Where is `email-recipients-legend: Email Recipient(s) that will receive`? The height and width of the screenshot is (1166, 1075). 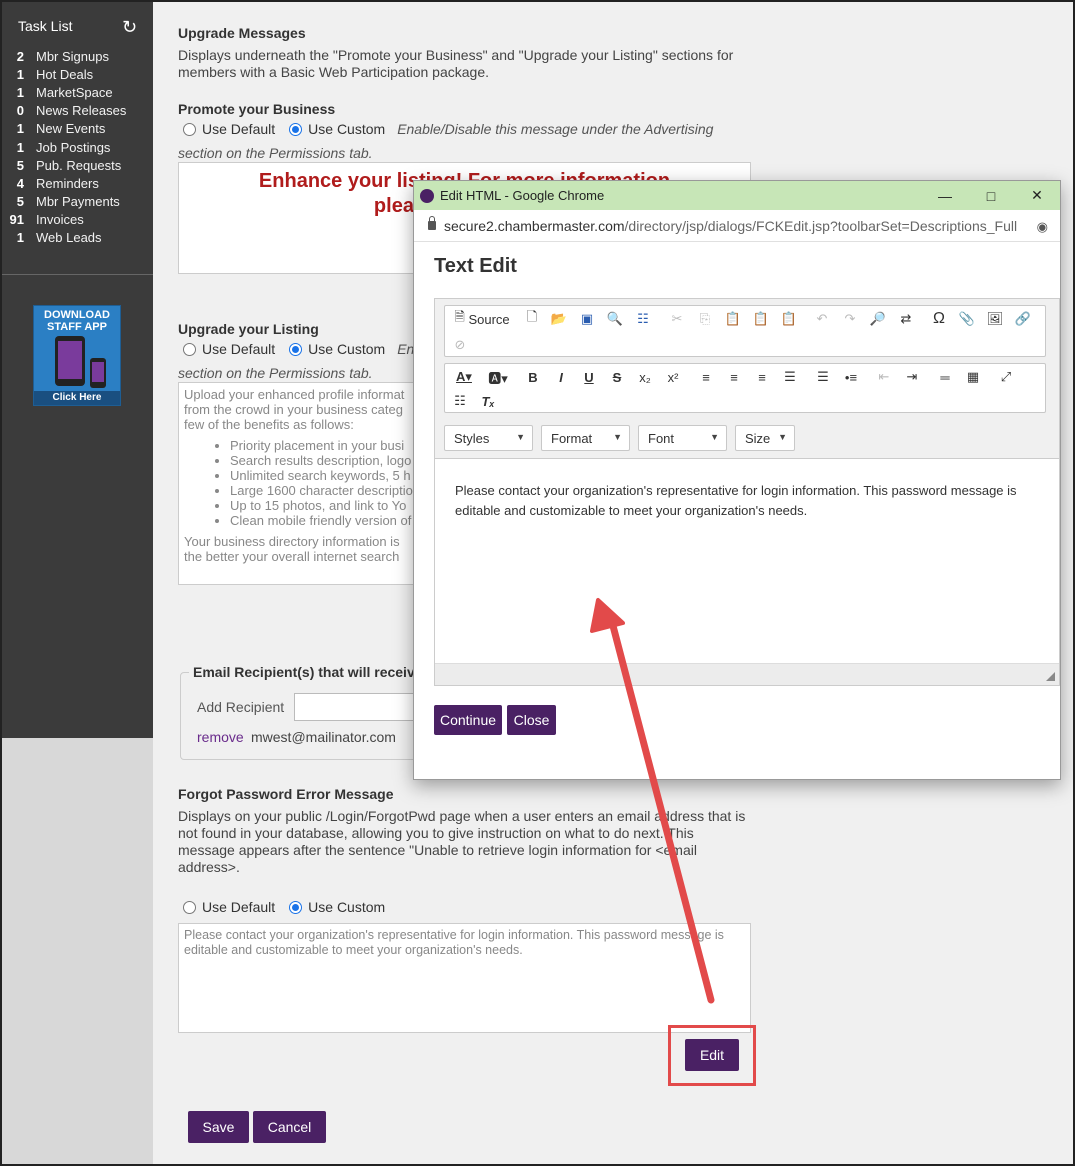 email-recipients-legend: Email Recipient(s) that will receive is located at coordinates (308, 672).